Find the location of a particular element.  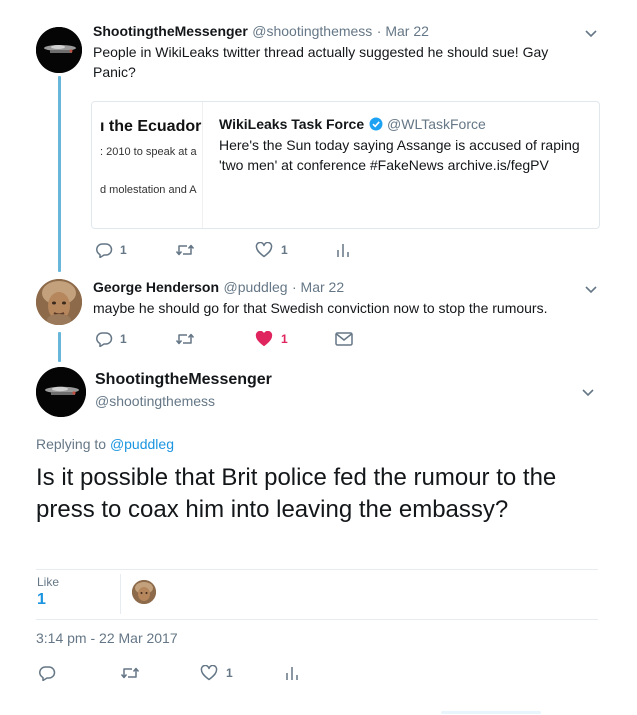

author-handle: @puddleg is located at coordinates (255, 287).